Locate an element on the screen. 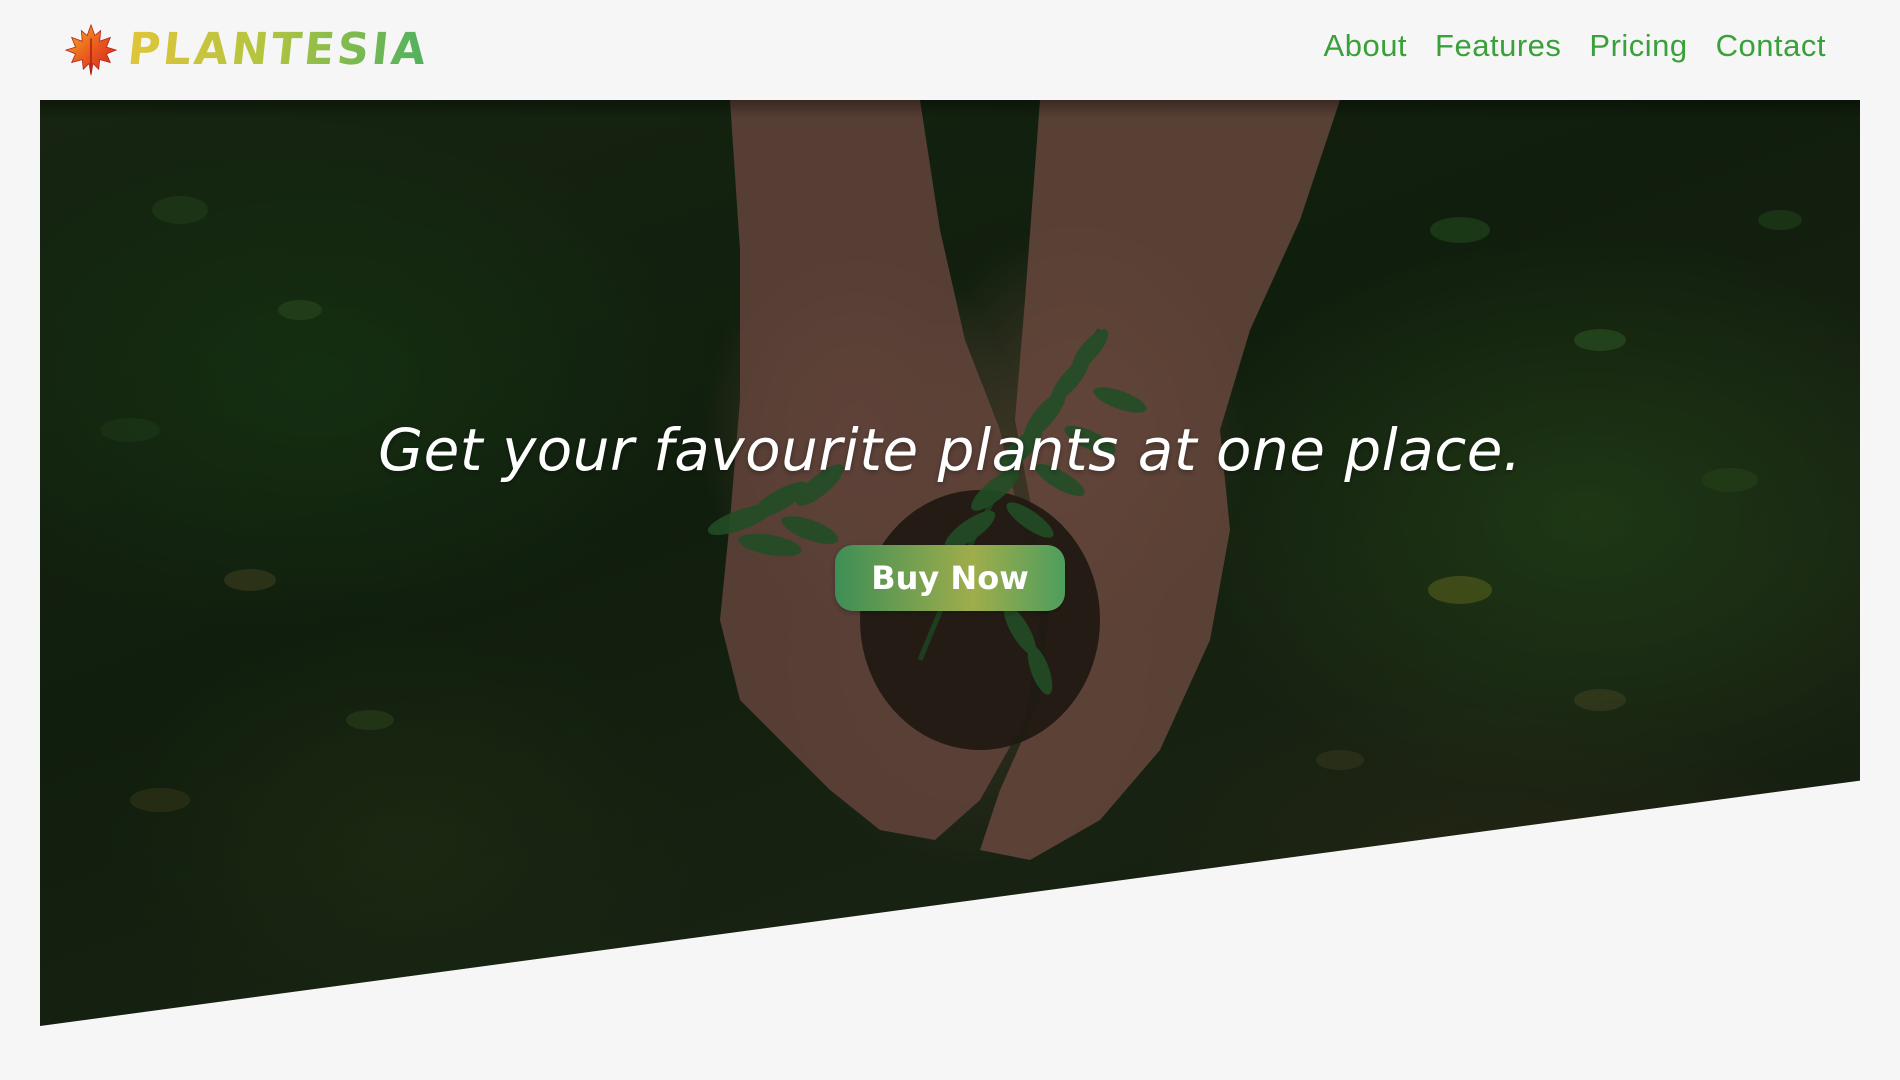 Image resolution: width=1900 pixels, height=1080 pixels. nav-link-pricing: Pricing is located at coordinates (1638, 46).